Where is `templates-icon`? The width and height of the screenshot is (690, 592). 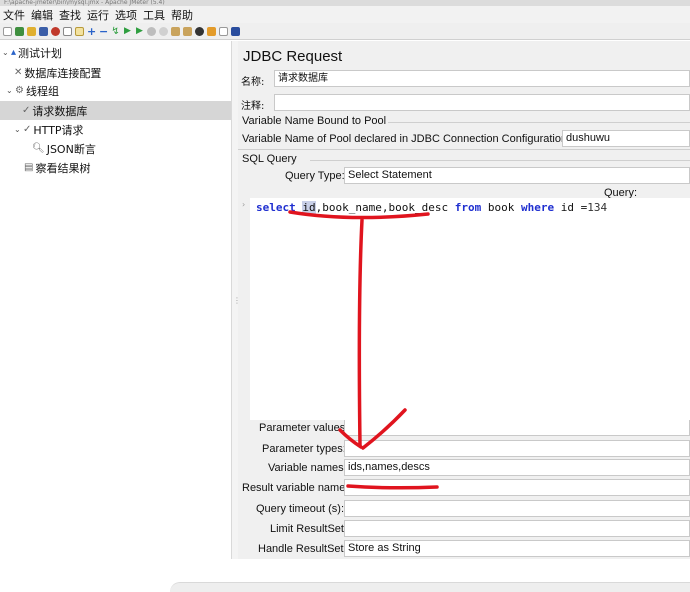
templates-icon is located at coordinates (19, 31).